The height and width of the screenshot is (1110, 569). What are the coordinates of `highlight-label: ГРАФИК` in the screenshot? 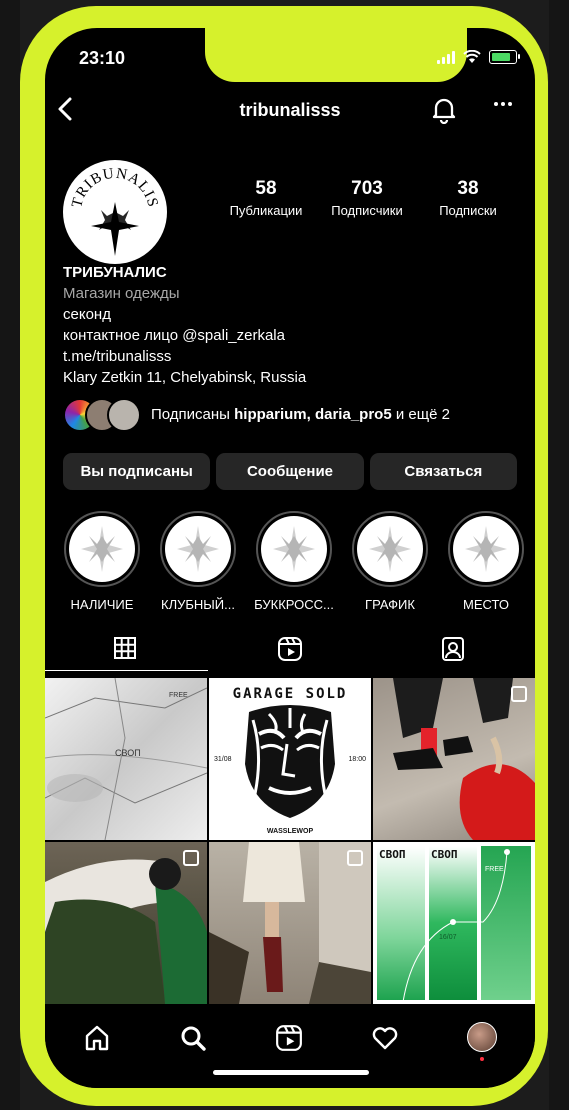 It's located at (390, 604).